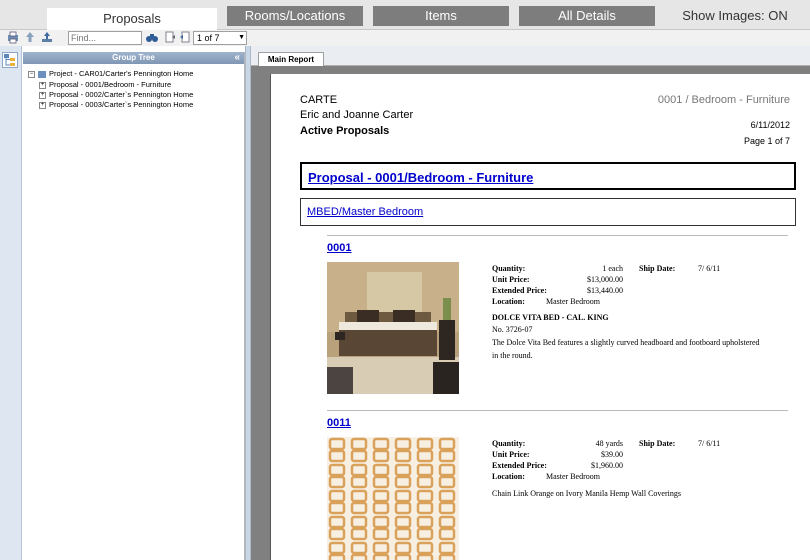  Describe the element at coordinates (420, 177) in the screenshot. I see `proposal-link: Proposal - 0001/Bedroom - Furniture` at that location.